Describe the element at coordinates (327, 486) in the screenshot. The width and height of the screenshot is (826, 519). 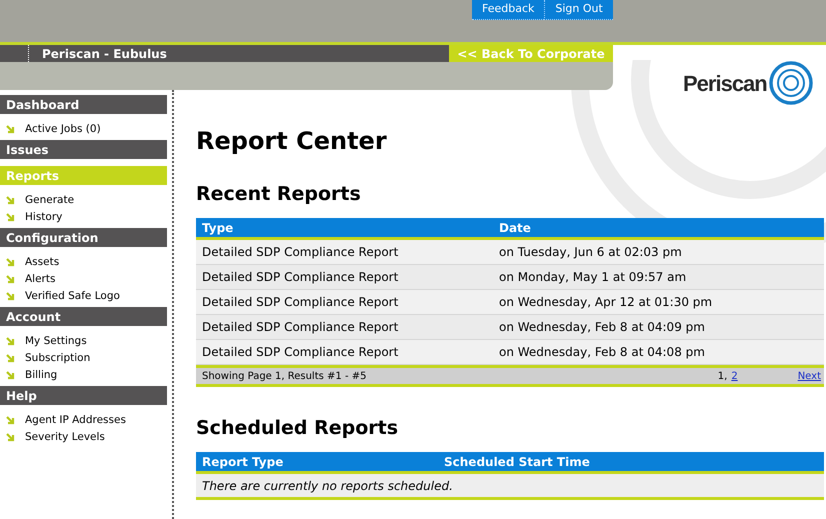
I see `empty-message: There are currently no reports scheduled.` at that location.